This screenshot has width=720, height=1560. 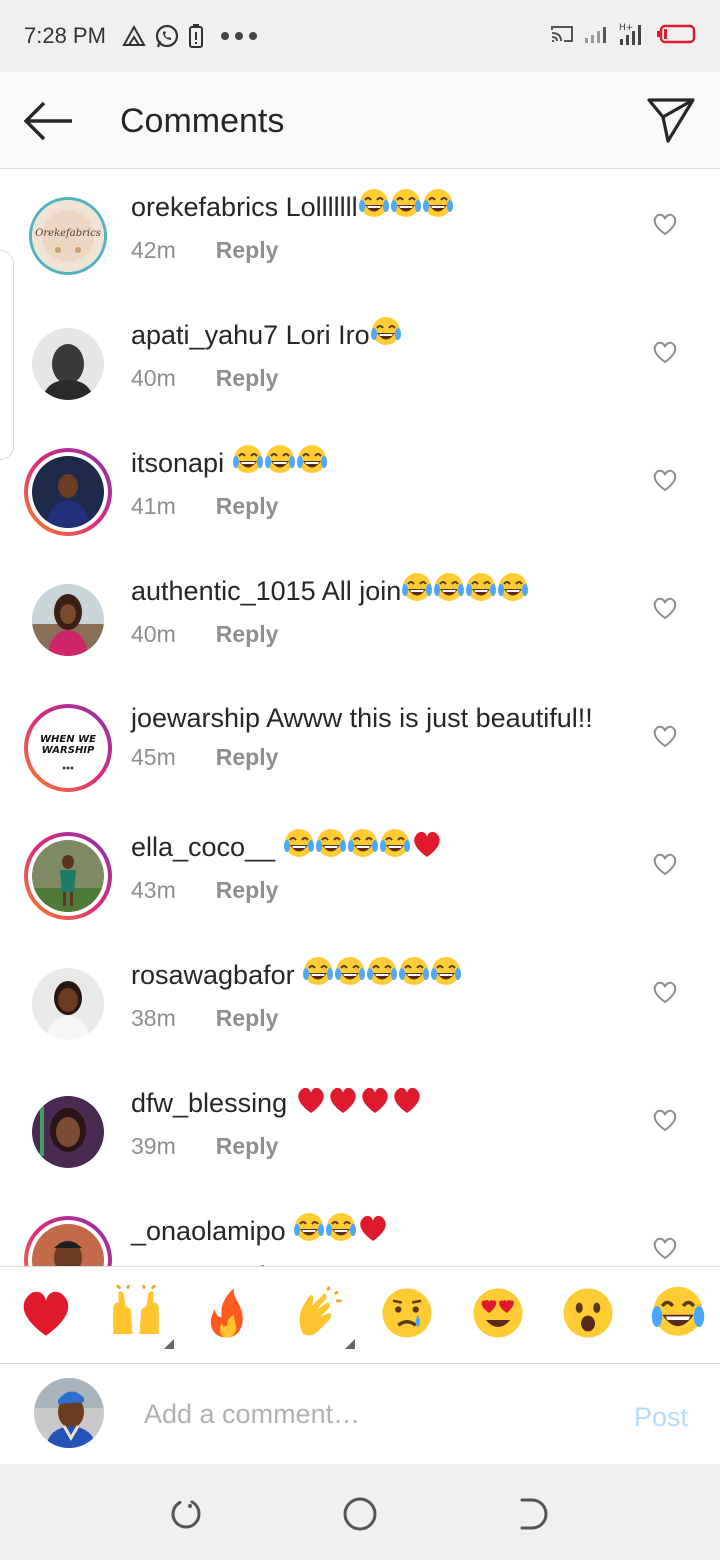 I want to click on orekefabrics-logo-text: Orekefabrics, so click(x=68, y=233).